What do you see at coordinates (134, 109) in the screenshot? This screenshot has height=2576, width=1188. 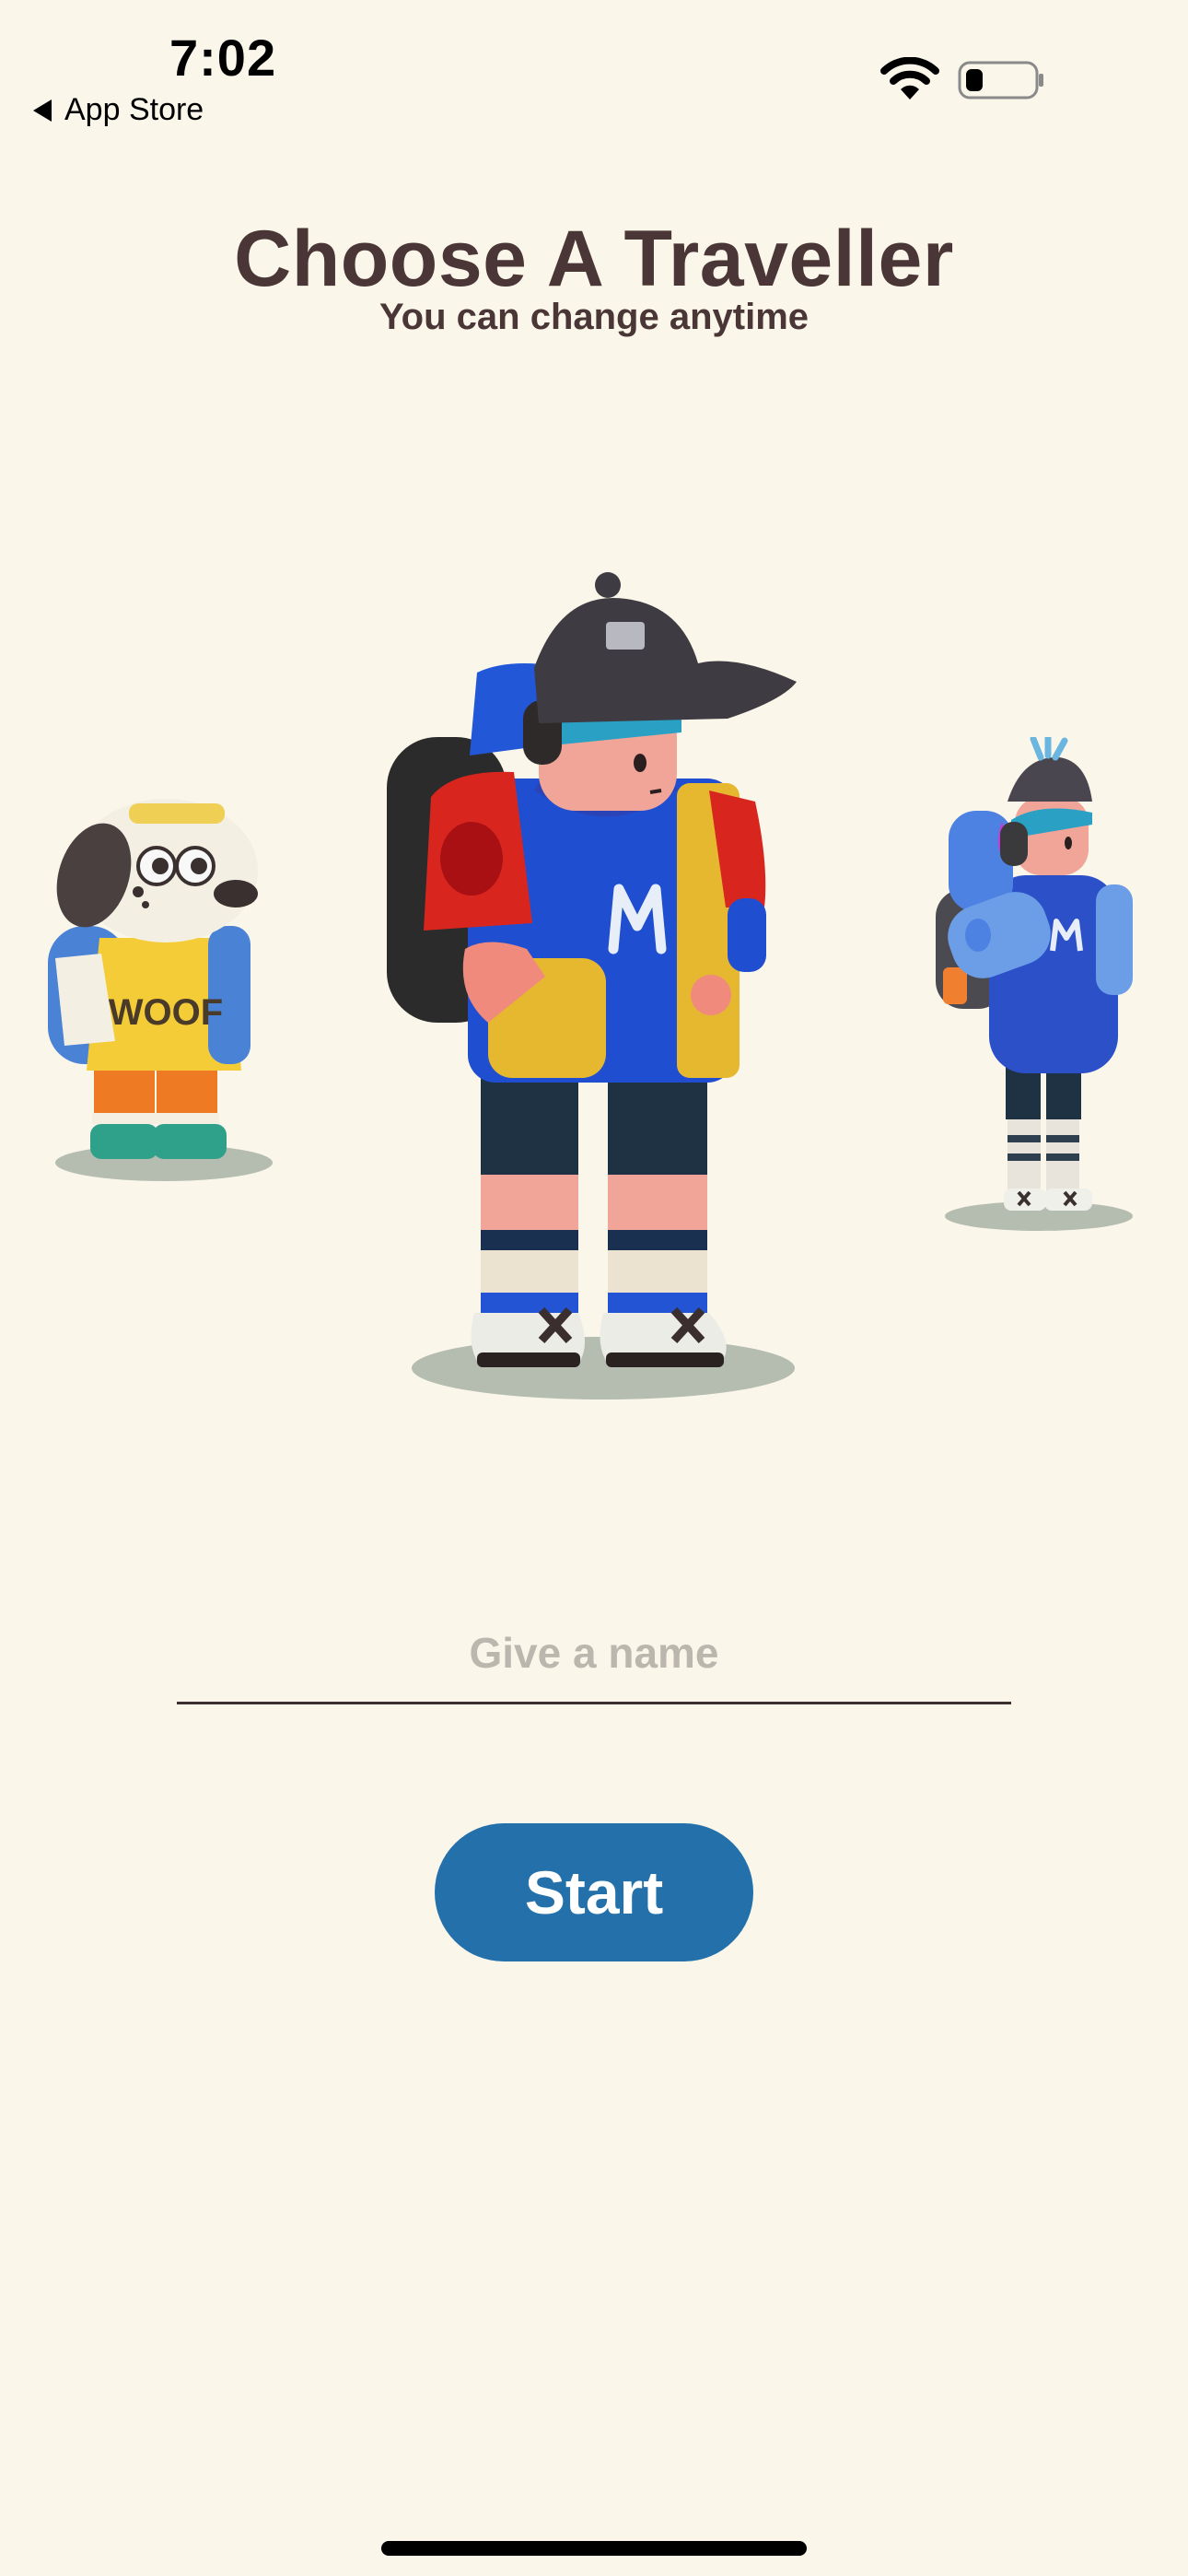 I see `back-label: App Store` at bounding box center [134, 109].